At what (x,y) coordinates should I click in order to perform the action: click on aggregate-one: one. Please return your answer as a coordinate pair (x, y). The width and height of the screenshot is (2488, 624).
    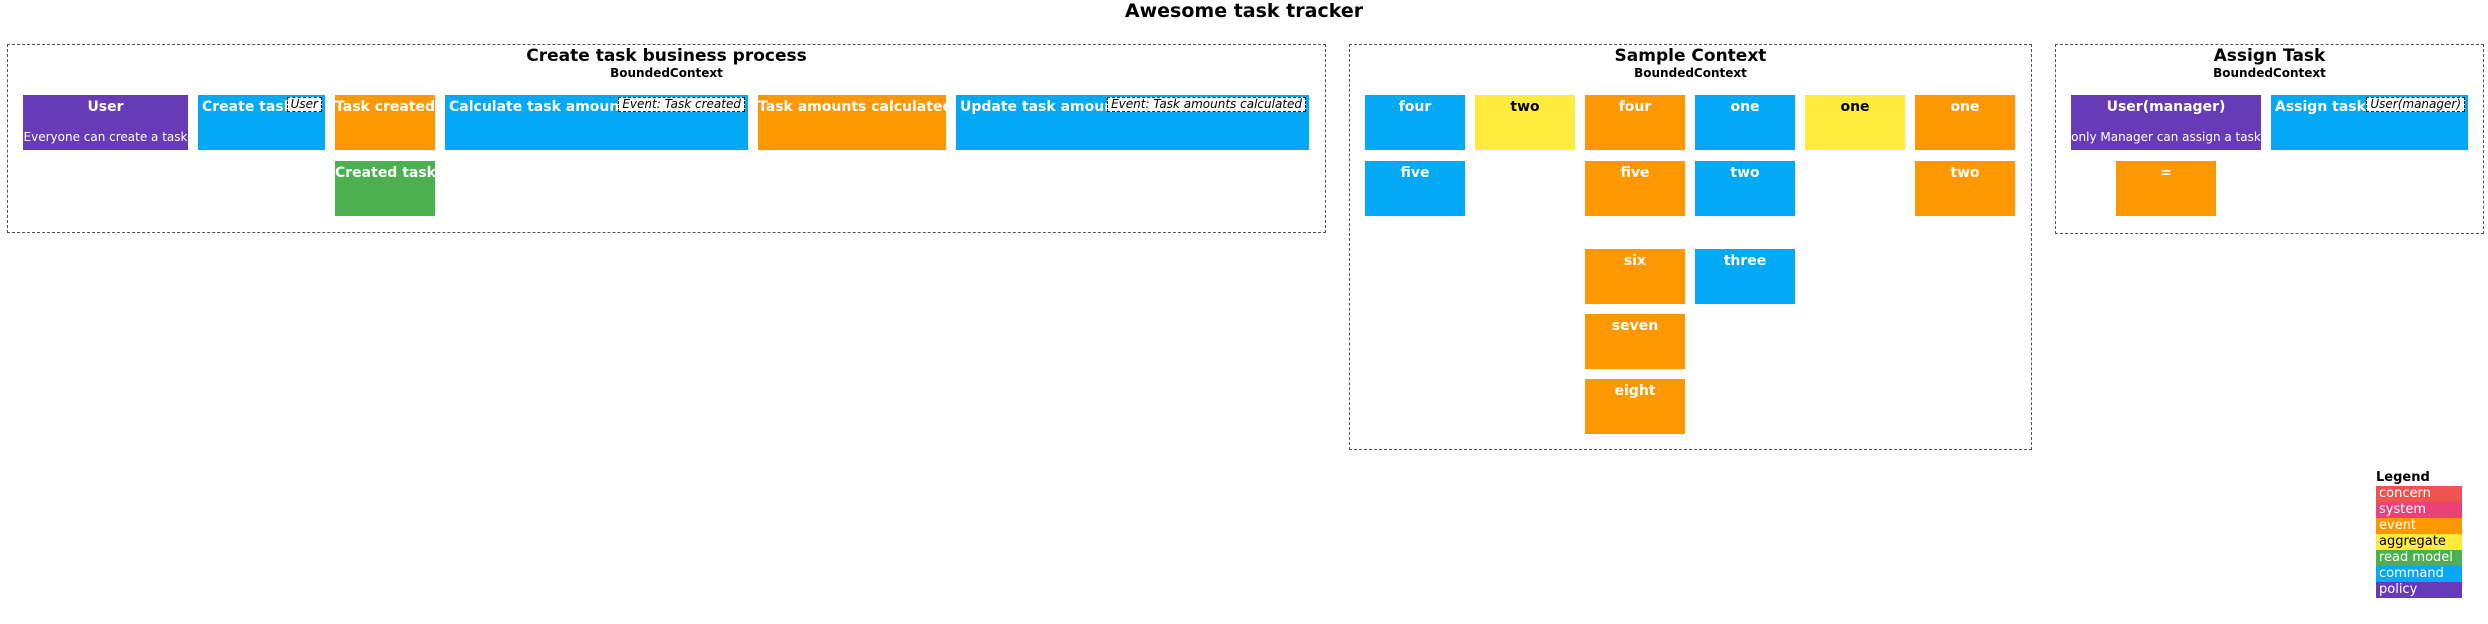
    Looking at the image, I should click on (1855, 122).